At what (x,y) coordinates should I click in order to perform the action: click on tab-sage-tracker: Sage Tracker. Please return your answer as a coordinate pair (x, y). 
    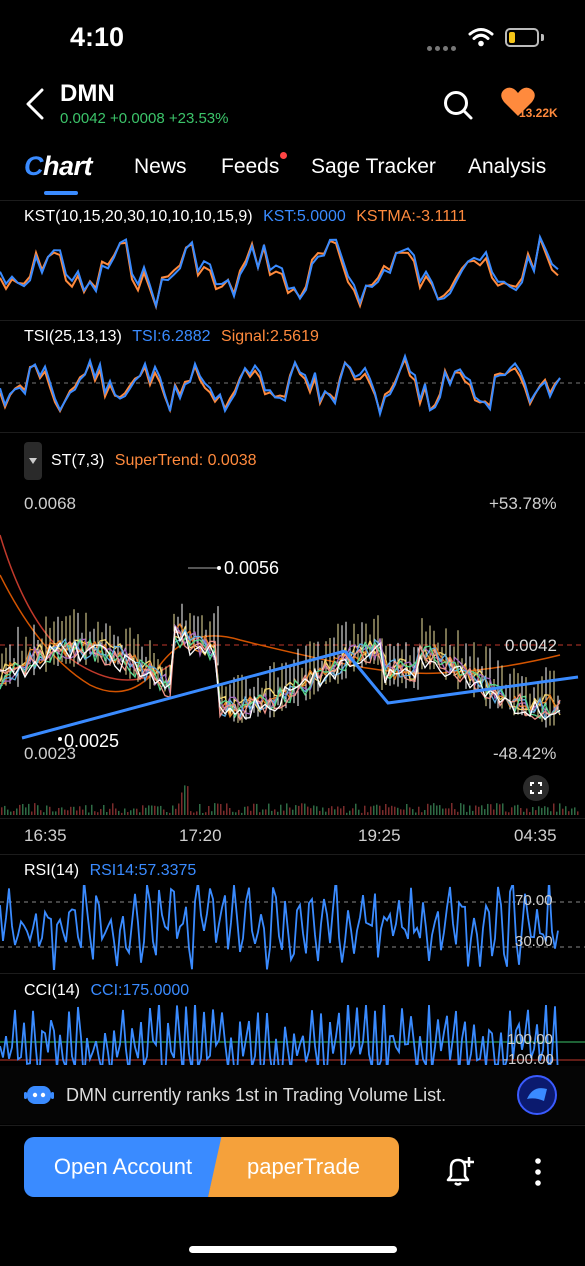
    Looking at the image, I should click on (373, 167).